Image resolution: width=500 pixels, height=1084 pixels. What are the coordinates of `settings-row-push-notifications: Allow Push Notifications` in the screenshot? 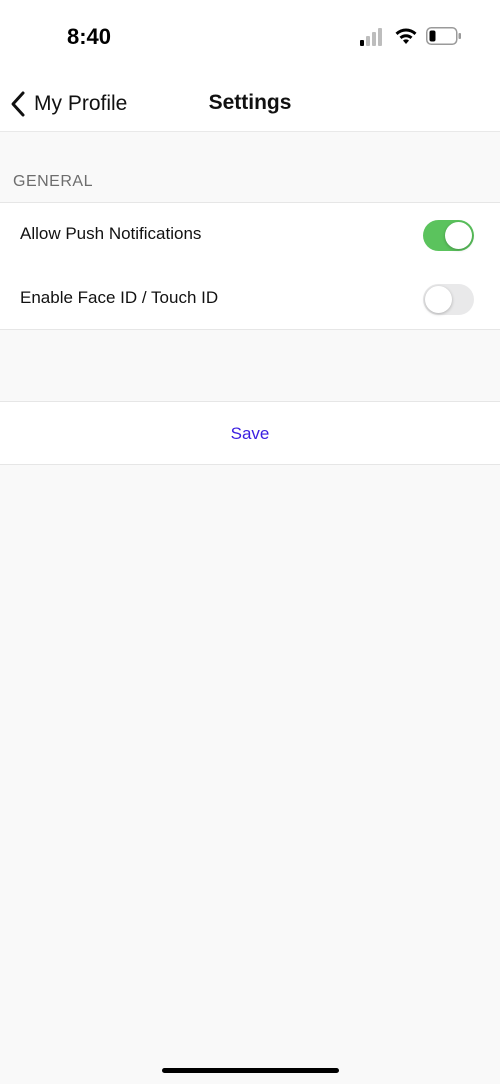 It's located at (250, 235).